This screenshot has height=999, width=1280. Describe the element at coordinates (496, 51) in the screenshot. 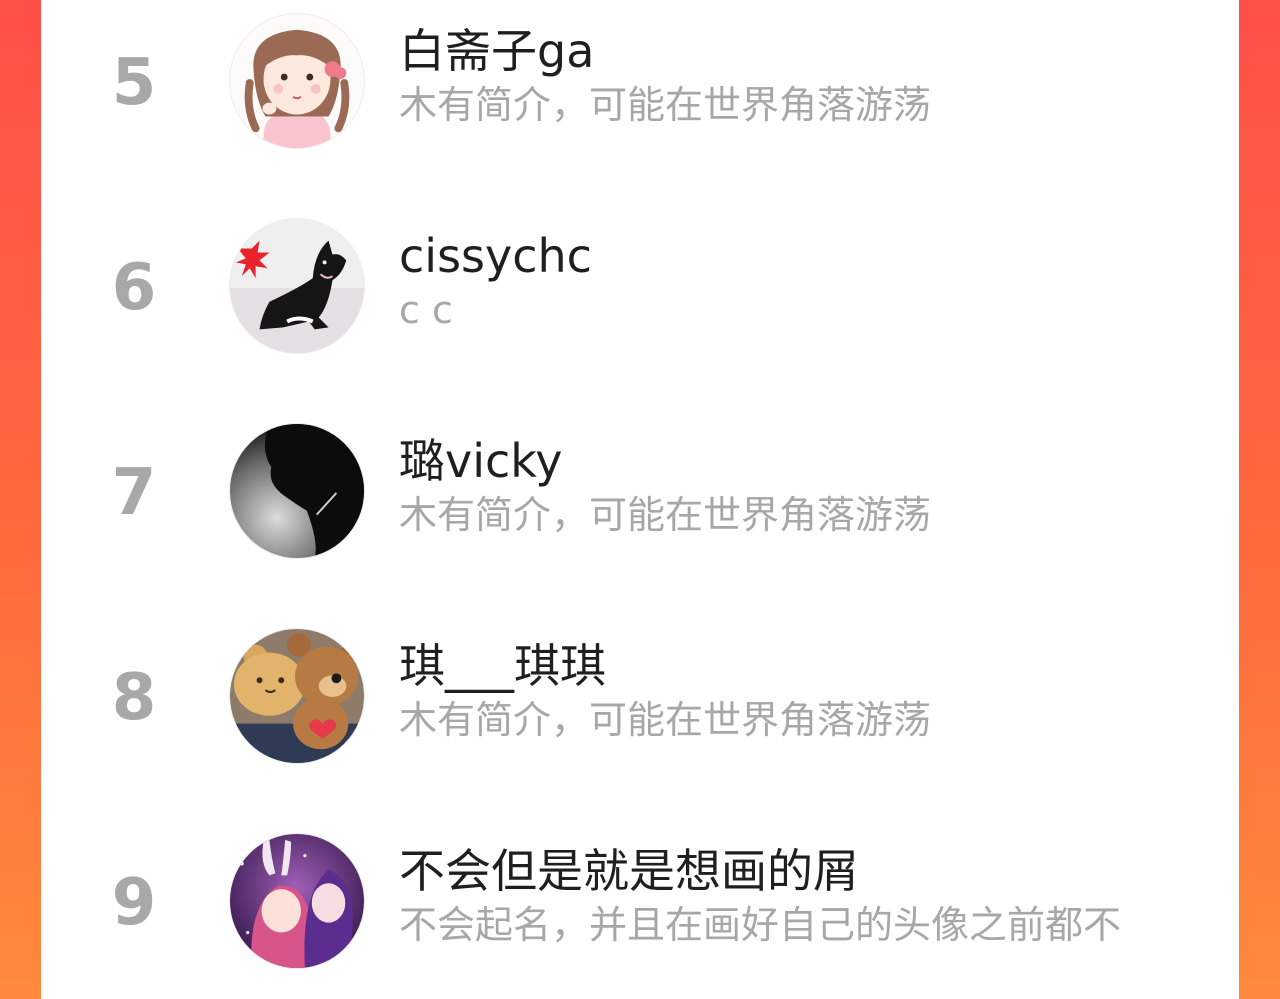

I see `user-name: 白斋子ga` at that location.